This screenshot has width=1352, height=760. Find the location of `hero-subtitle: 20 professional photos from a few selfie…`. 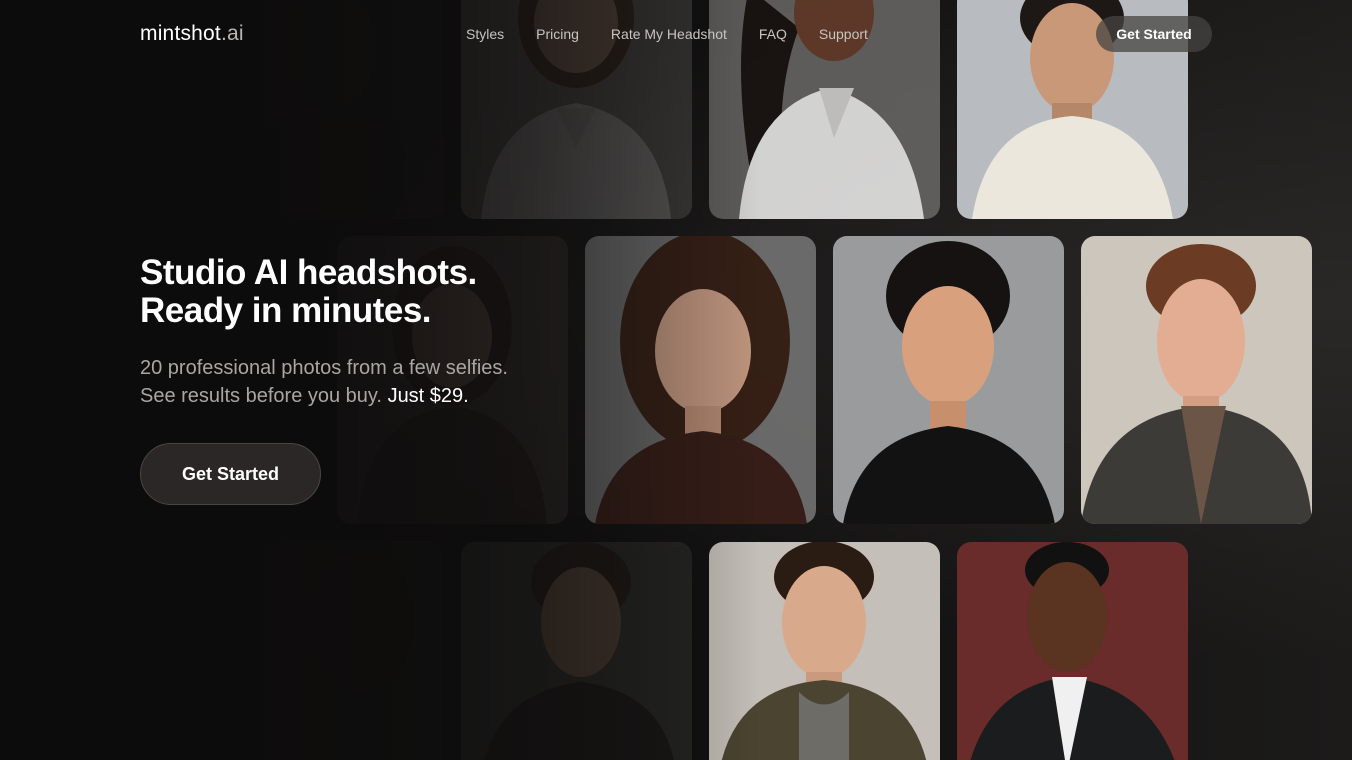

hero-subtitle: 20 professional photos from a few selfie… is located at coordinates (360, 382).